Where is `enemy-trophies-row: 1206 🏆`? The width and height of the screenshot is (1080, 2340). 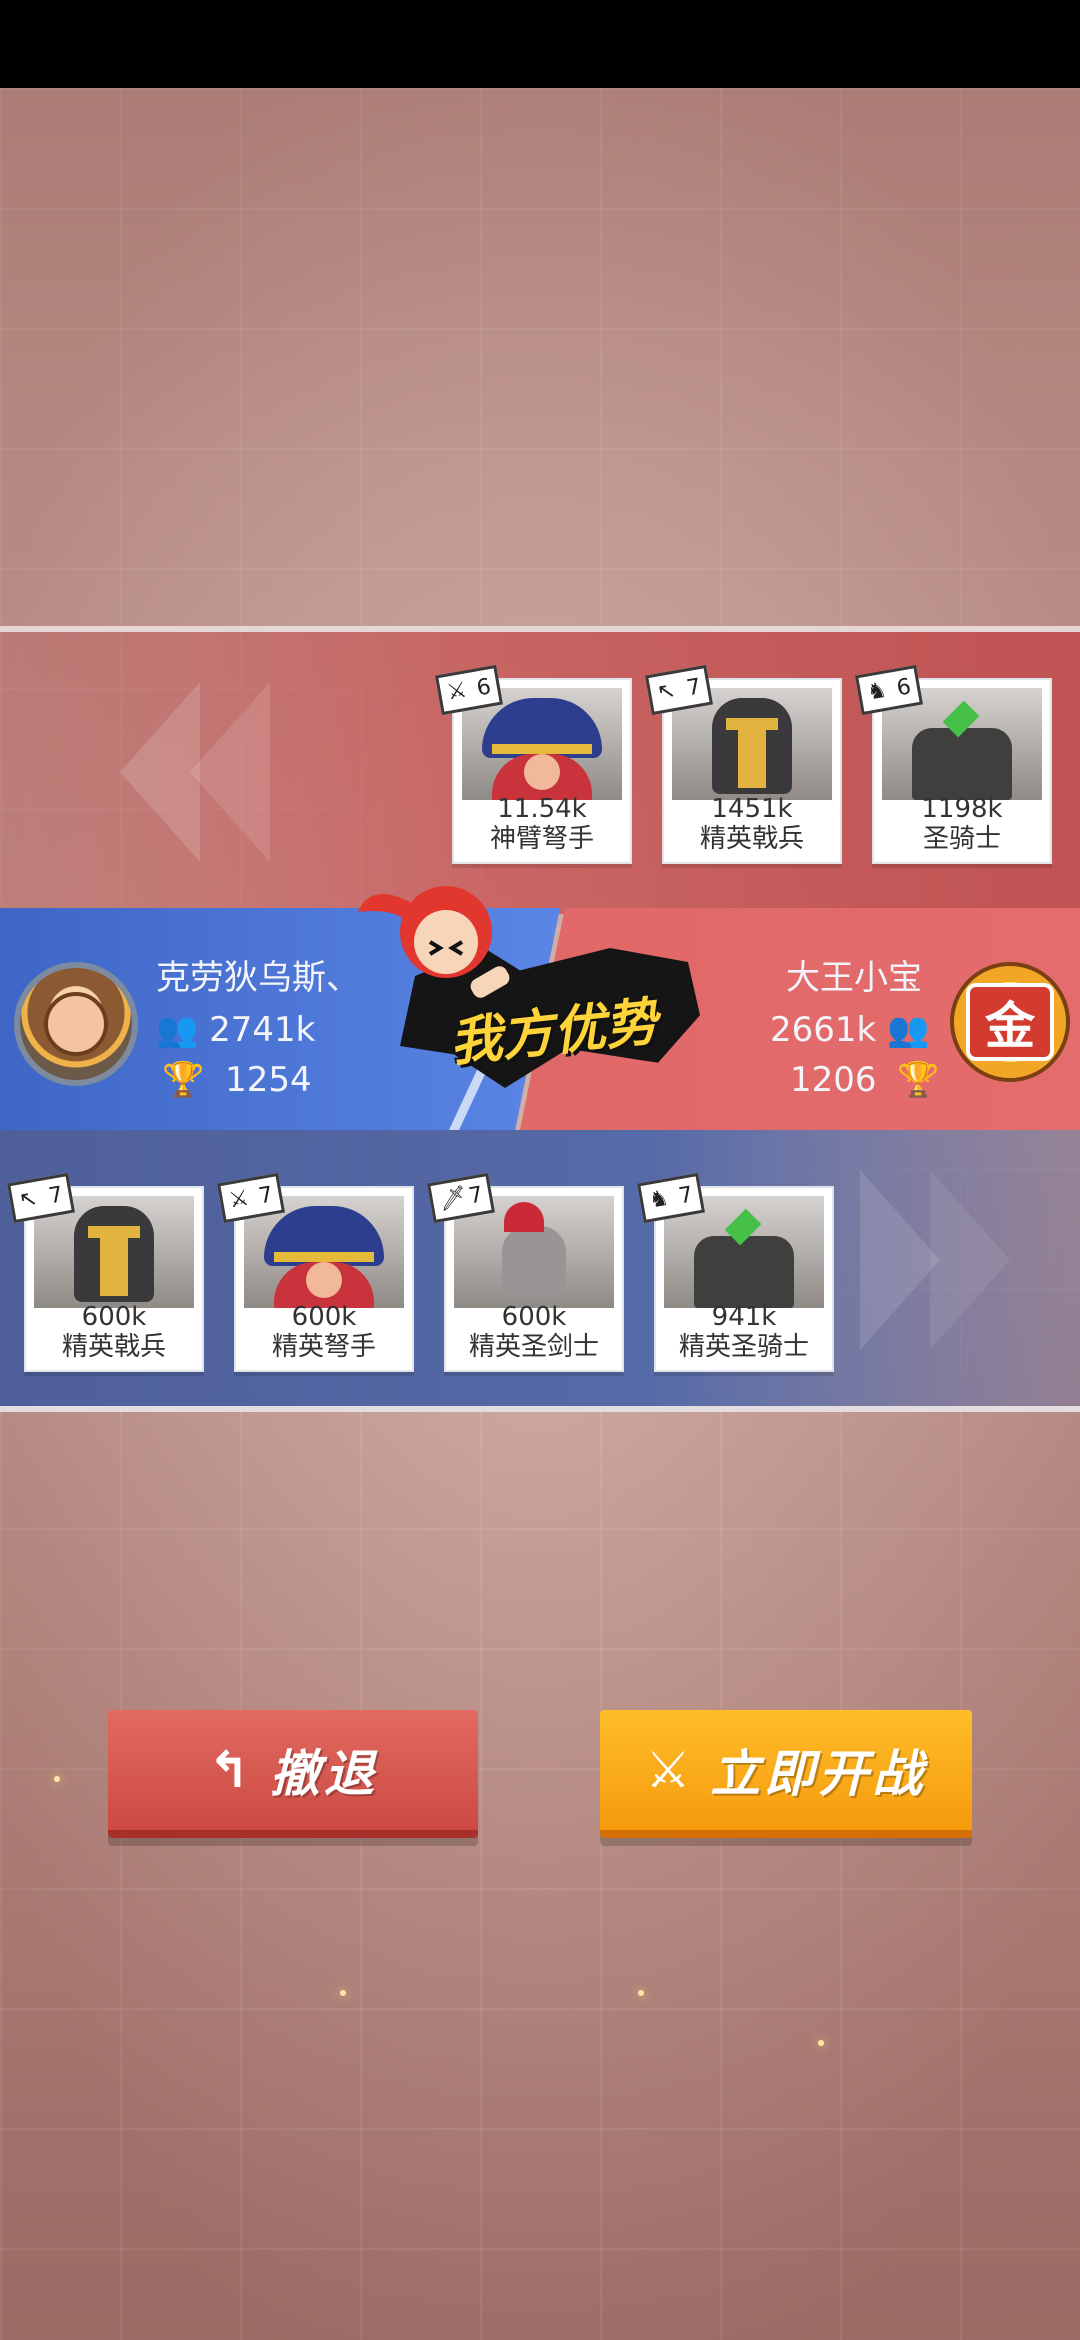
enemy-trophies-row: 1206 🏆 is located at coordinates (865, 1080).